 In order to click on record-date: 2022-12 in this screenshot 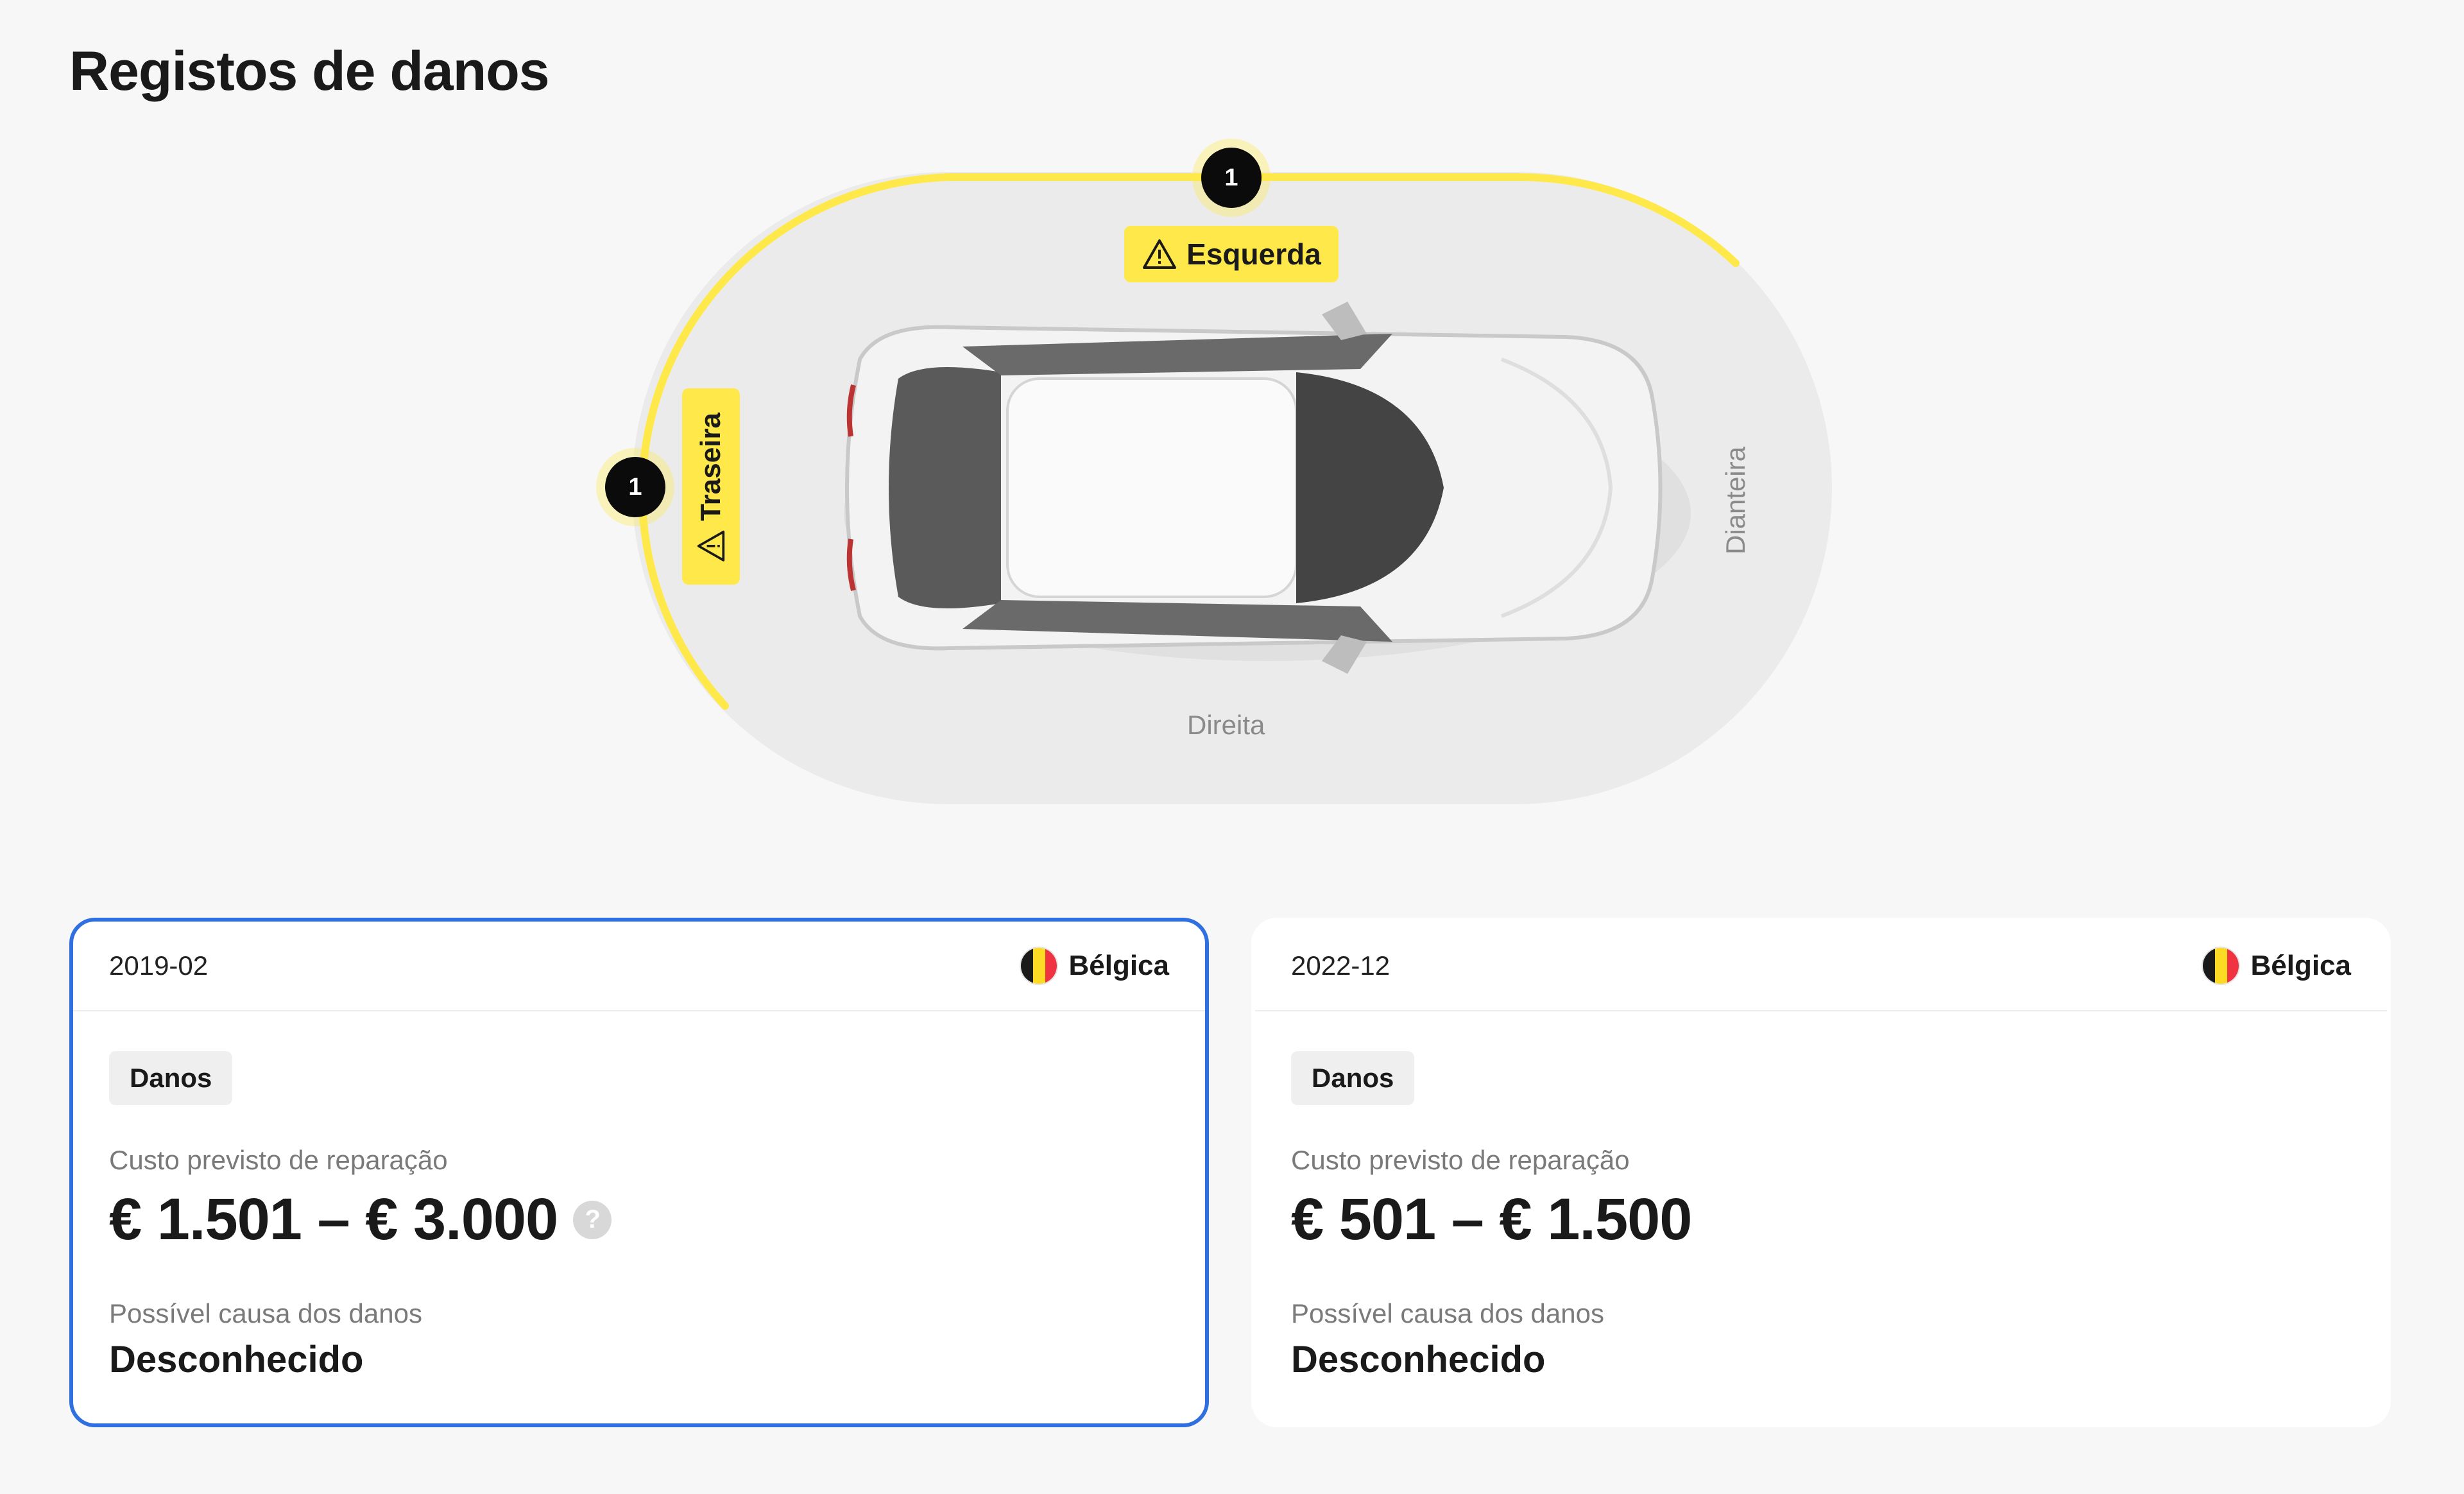, I will do `click(1340, 966)`.